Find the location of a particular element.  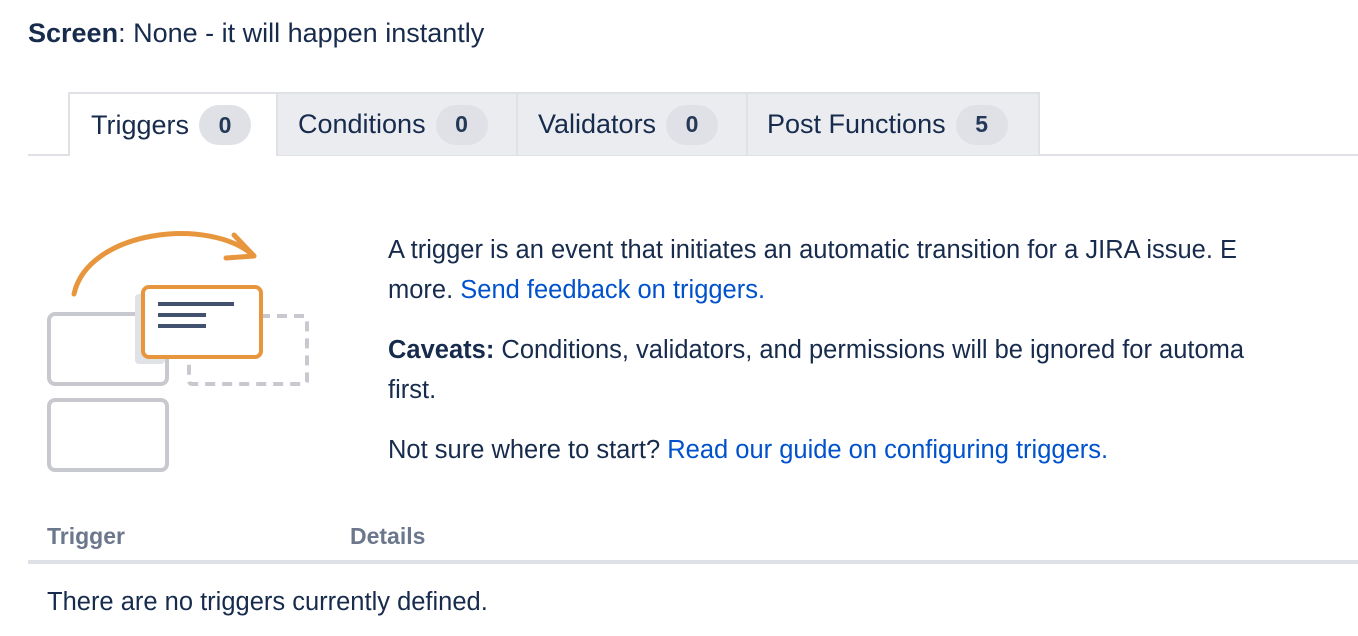

tab-count-badge: 5 is located at coordinates (981, 124).